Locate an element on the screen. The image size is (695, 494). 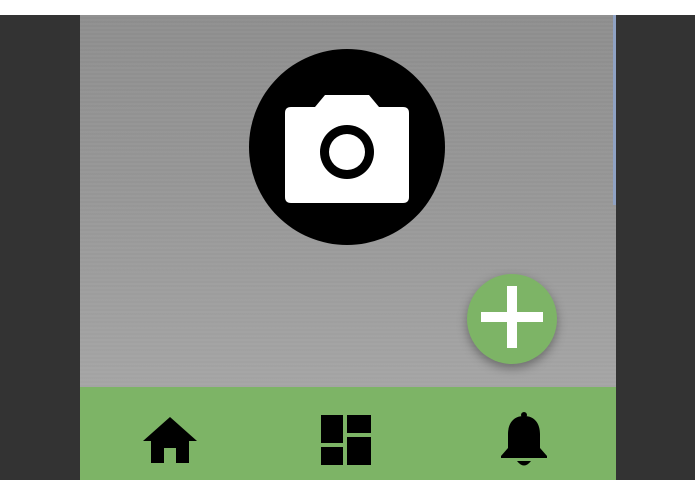
camera-button is located at coordinates (347, 147).